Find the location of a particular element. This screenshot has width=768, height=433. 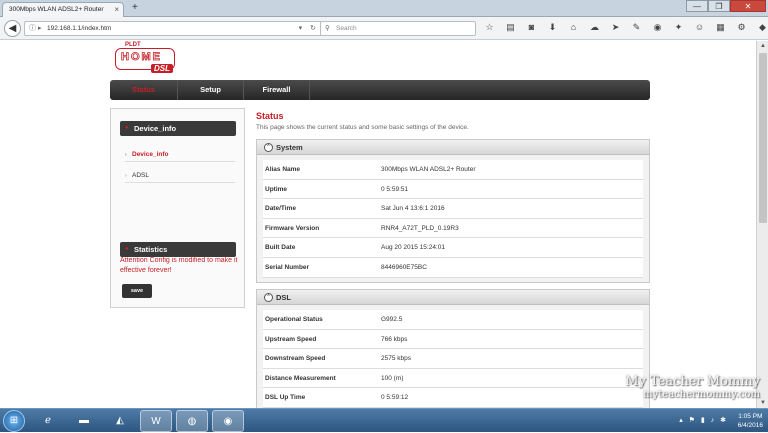

pocket-icon: ◙ is located at coordinates (531, 27).